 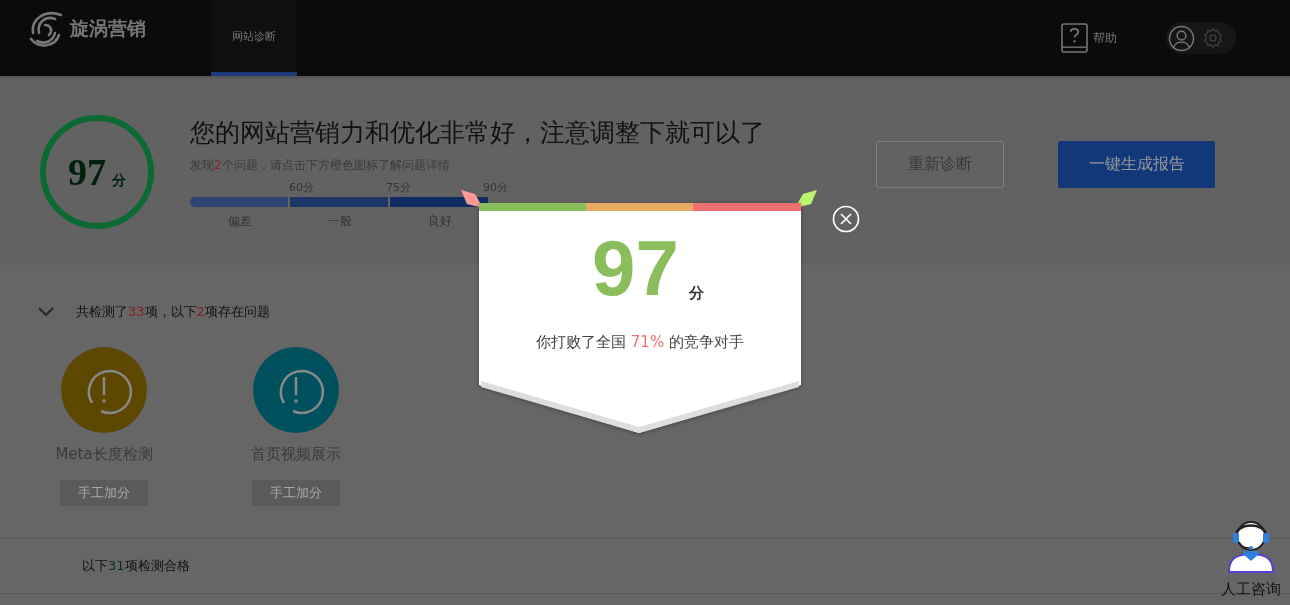 What do you see at coordinates (108, 28) in the screenshot?
I see `logo-text: 旋涡营销` at bounding box center [108, 28].